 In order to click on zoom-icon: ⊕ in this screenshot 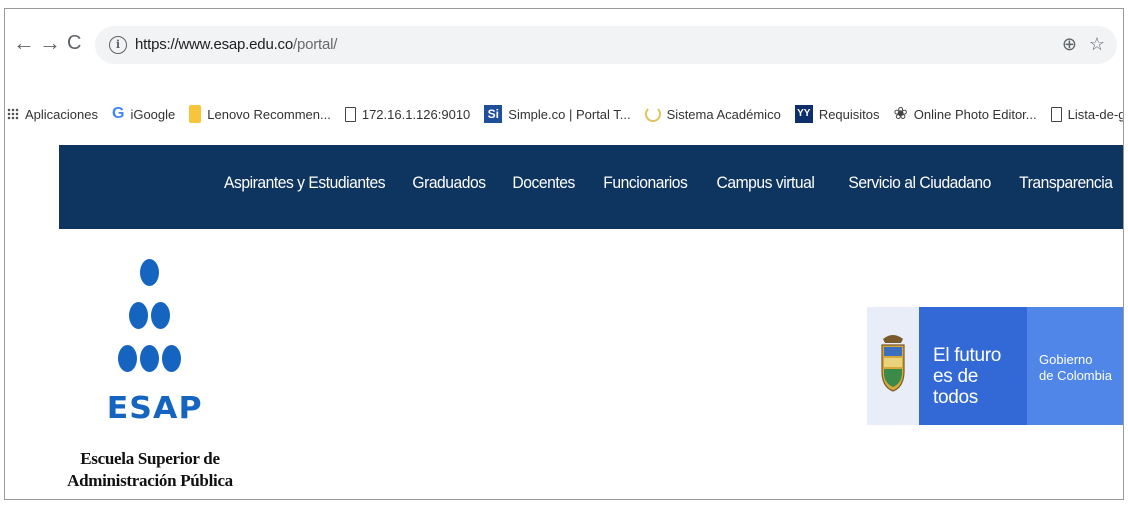, I will do `click(1069, 44)`.